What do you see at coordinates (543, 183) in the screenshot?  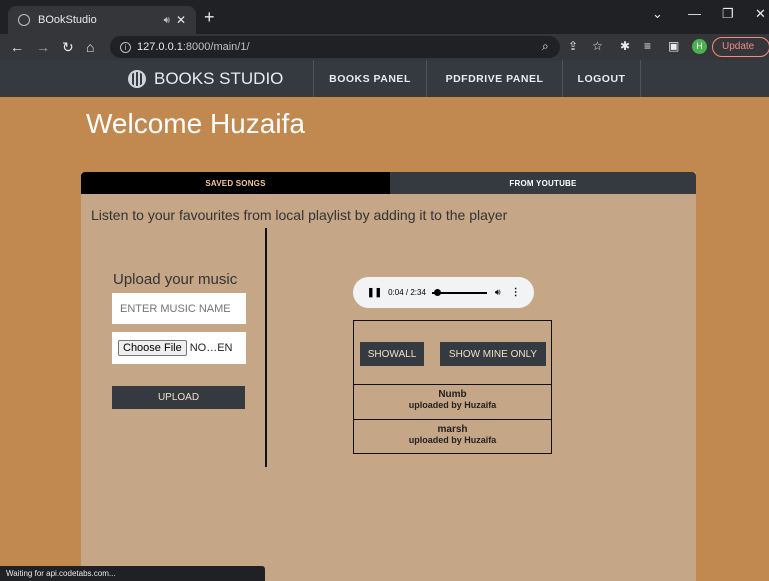 I see `tab-from-youtube: FROM YOUTUBE` at bounding box center [543, 183].